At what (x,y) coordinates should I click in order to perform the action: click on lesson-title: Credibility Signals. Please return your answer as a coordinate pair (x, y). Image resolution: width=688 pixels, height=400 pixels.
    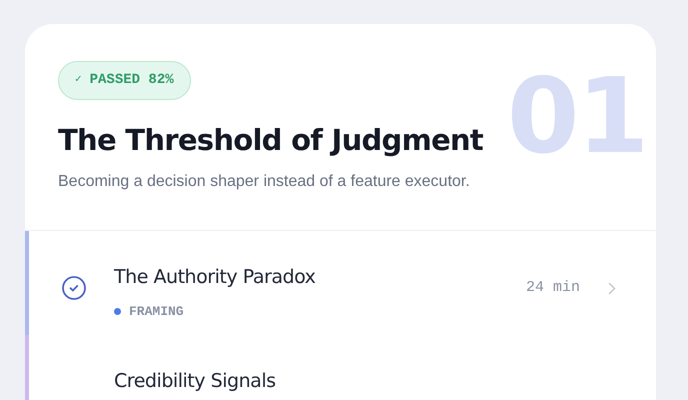
    Looking at the image, I should click on (195, 381).